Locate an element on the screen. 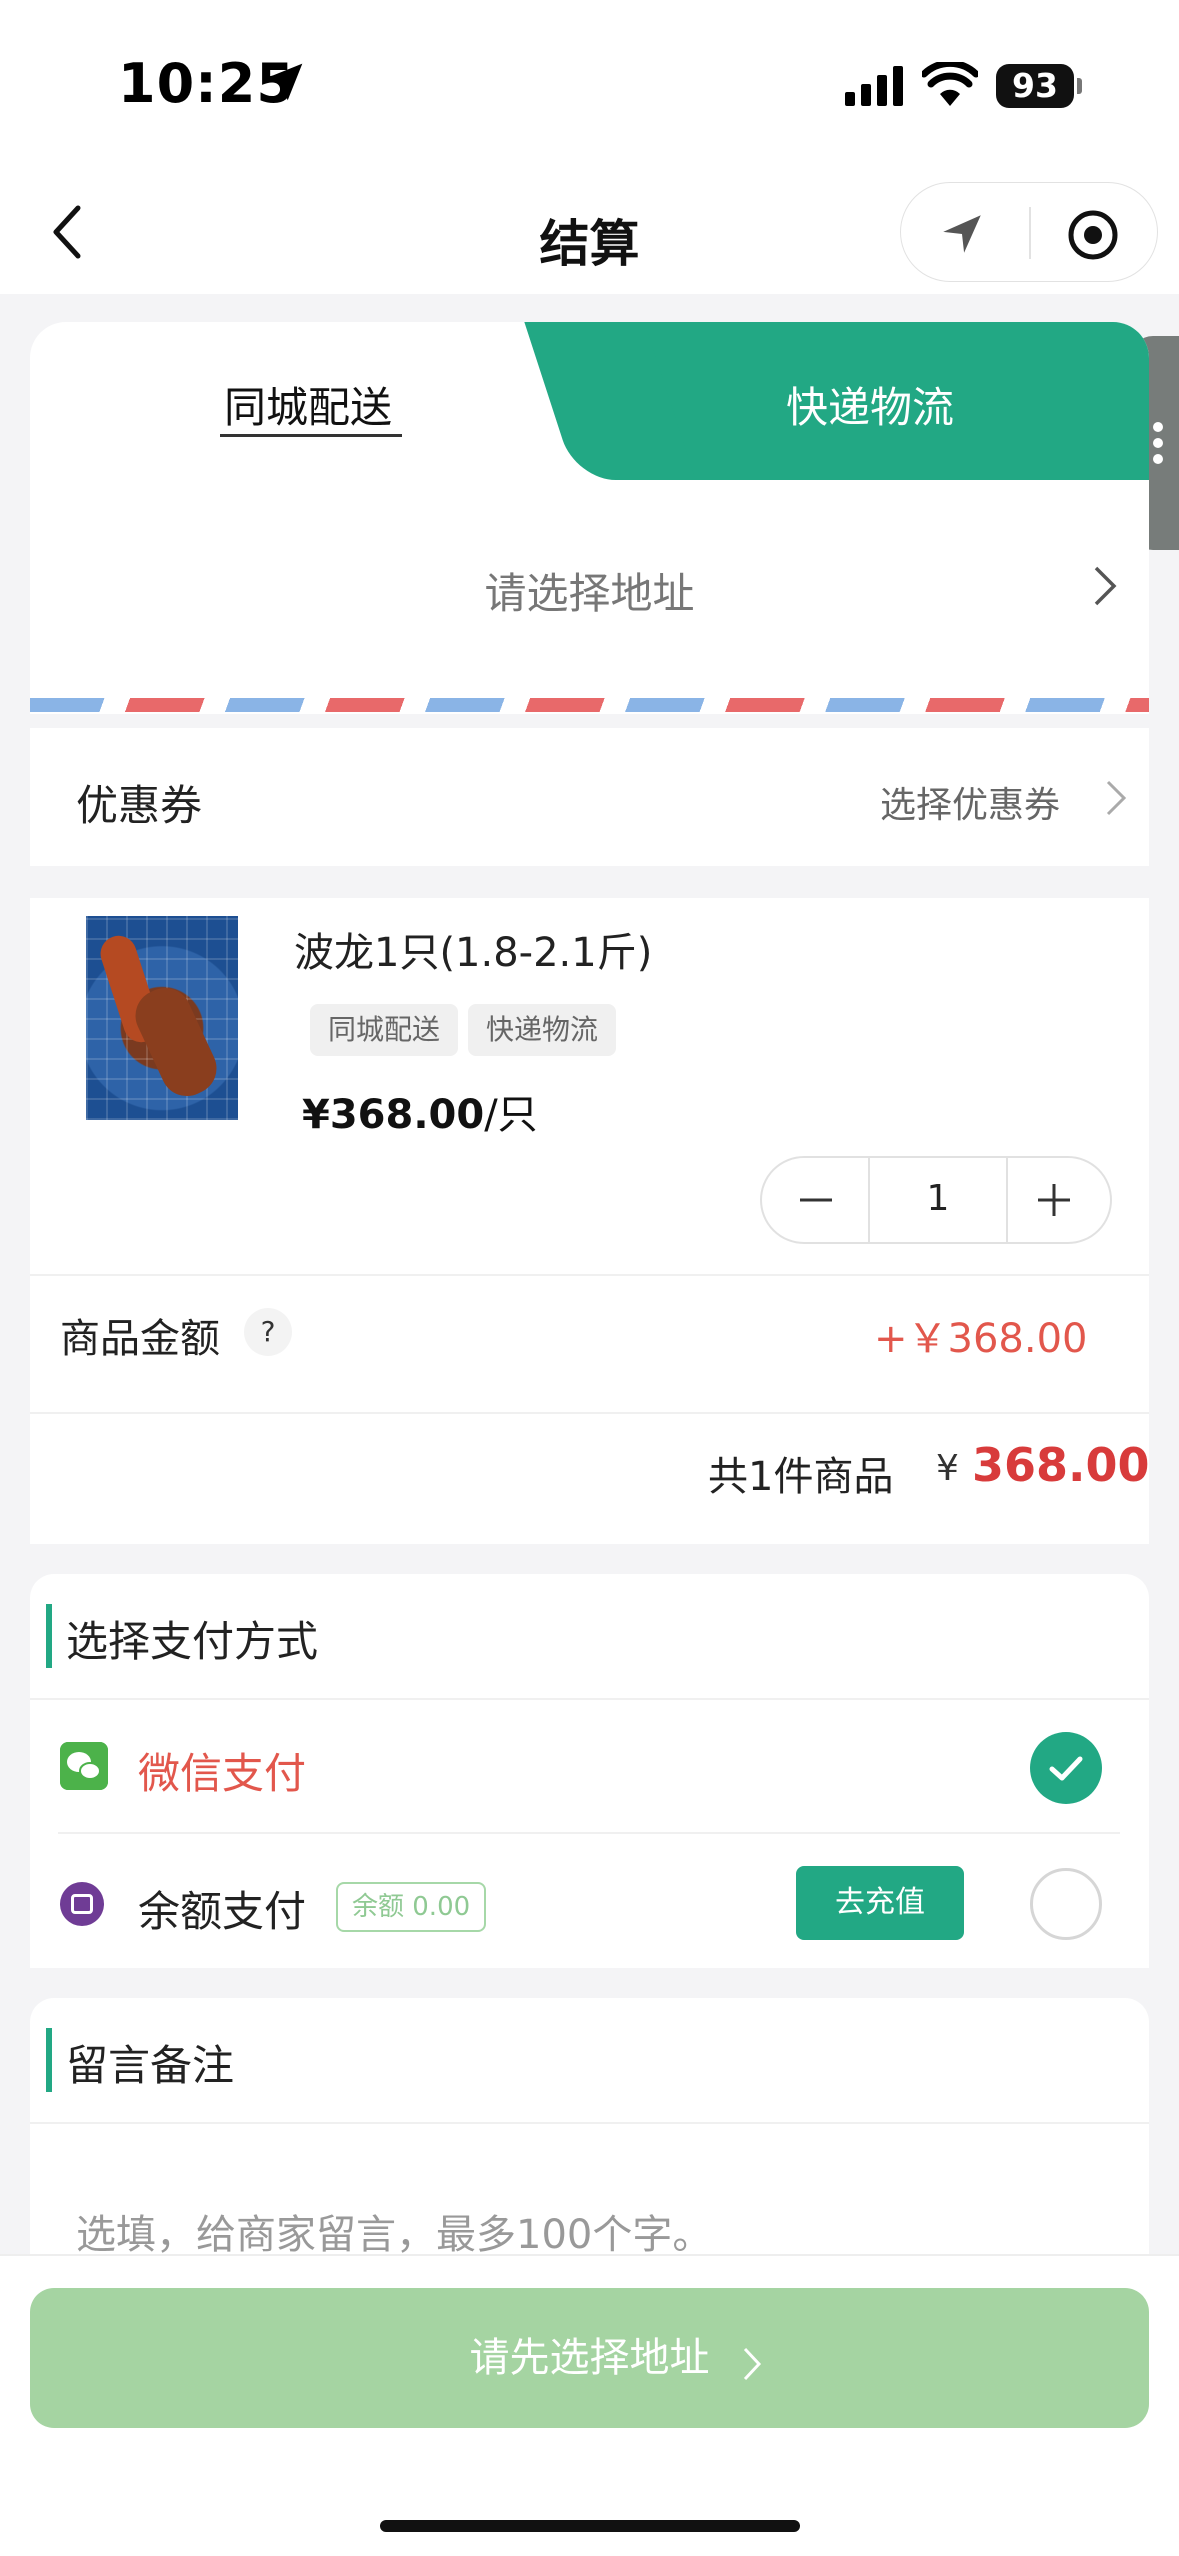 The height and width of the screenshot is (2556, 1179). goods-amount-label: 商品金额 is located at coordinates (140, 1339).